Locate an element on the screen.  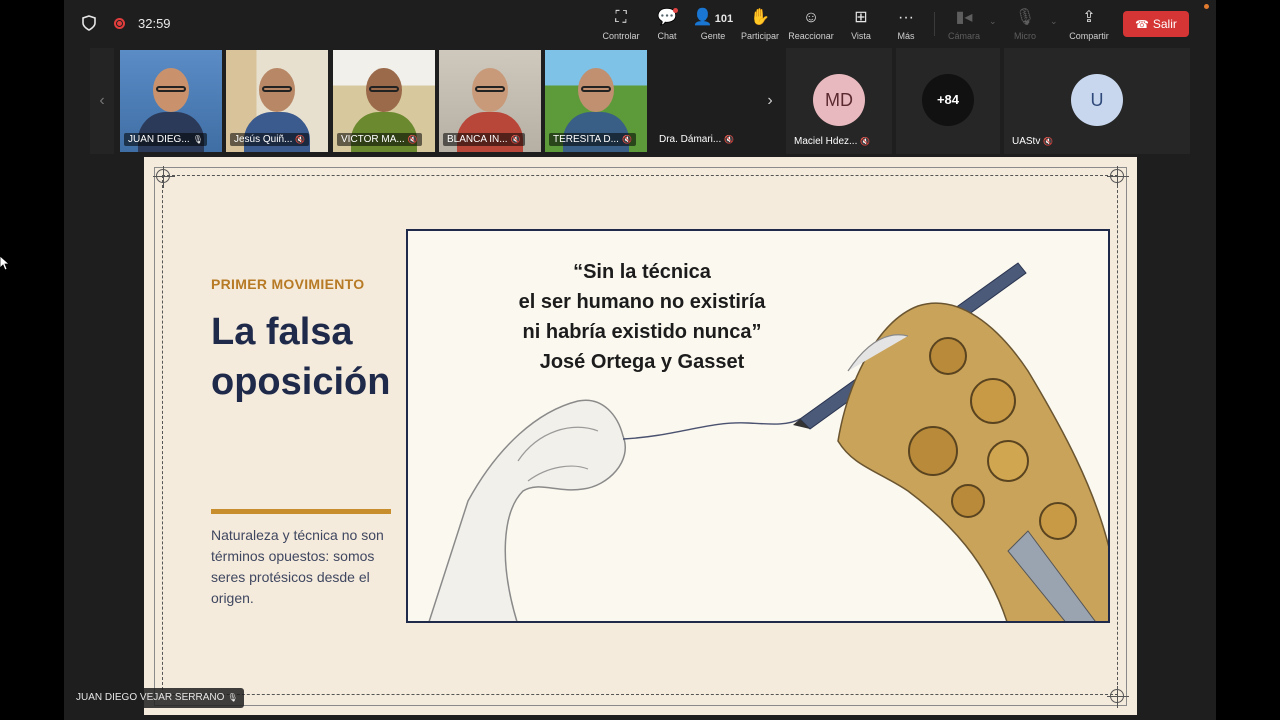
mouse-cursor-icon is located at coordinates (5, 263).